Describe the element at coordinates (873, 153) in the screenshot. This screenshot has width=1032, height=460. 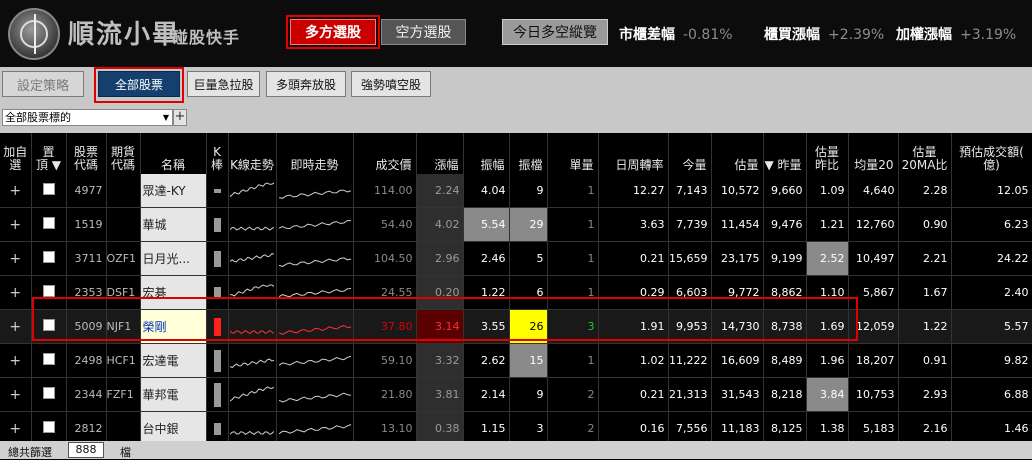
I see `col-avg-volume-20: 均量20` at that location.